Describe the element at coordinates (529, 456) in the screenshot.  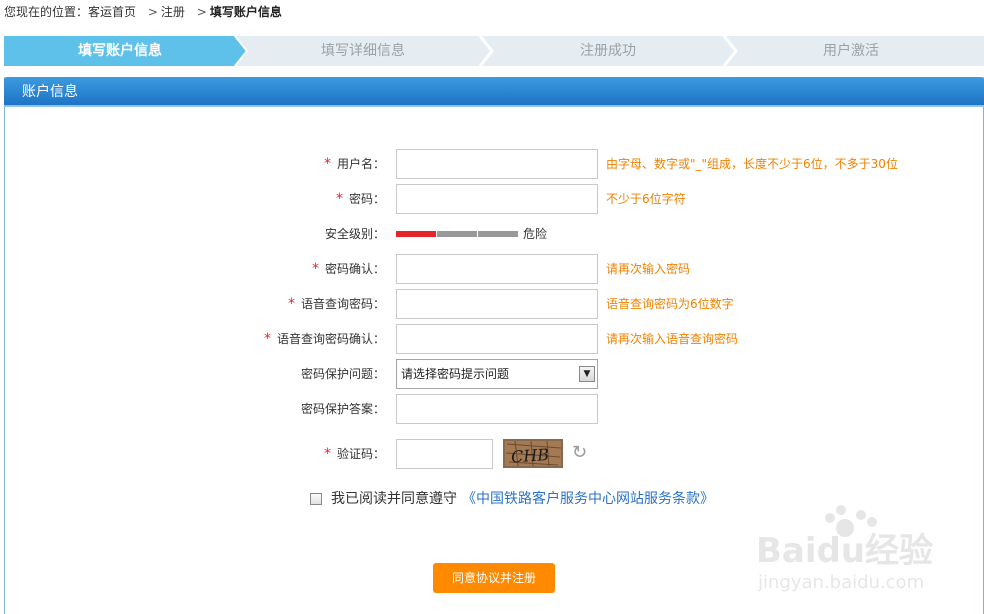
I see `captcha-text: CHB` at that location.